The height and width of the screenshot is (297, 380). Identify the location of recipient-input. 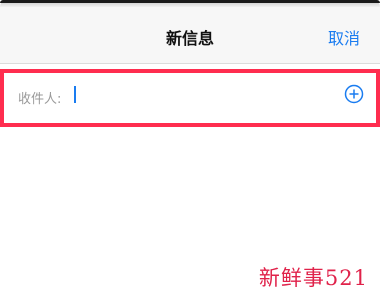
(199, 97).